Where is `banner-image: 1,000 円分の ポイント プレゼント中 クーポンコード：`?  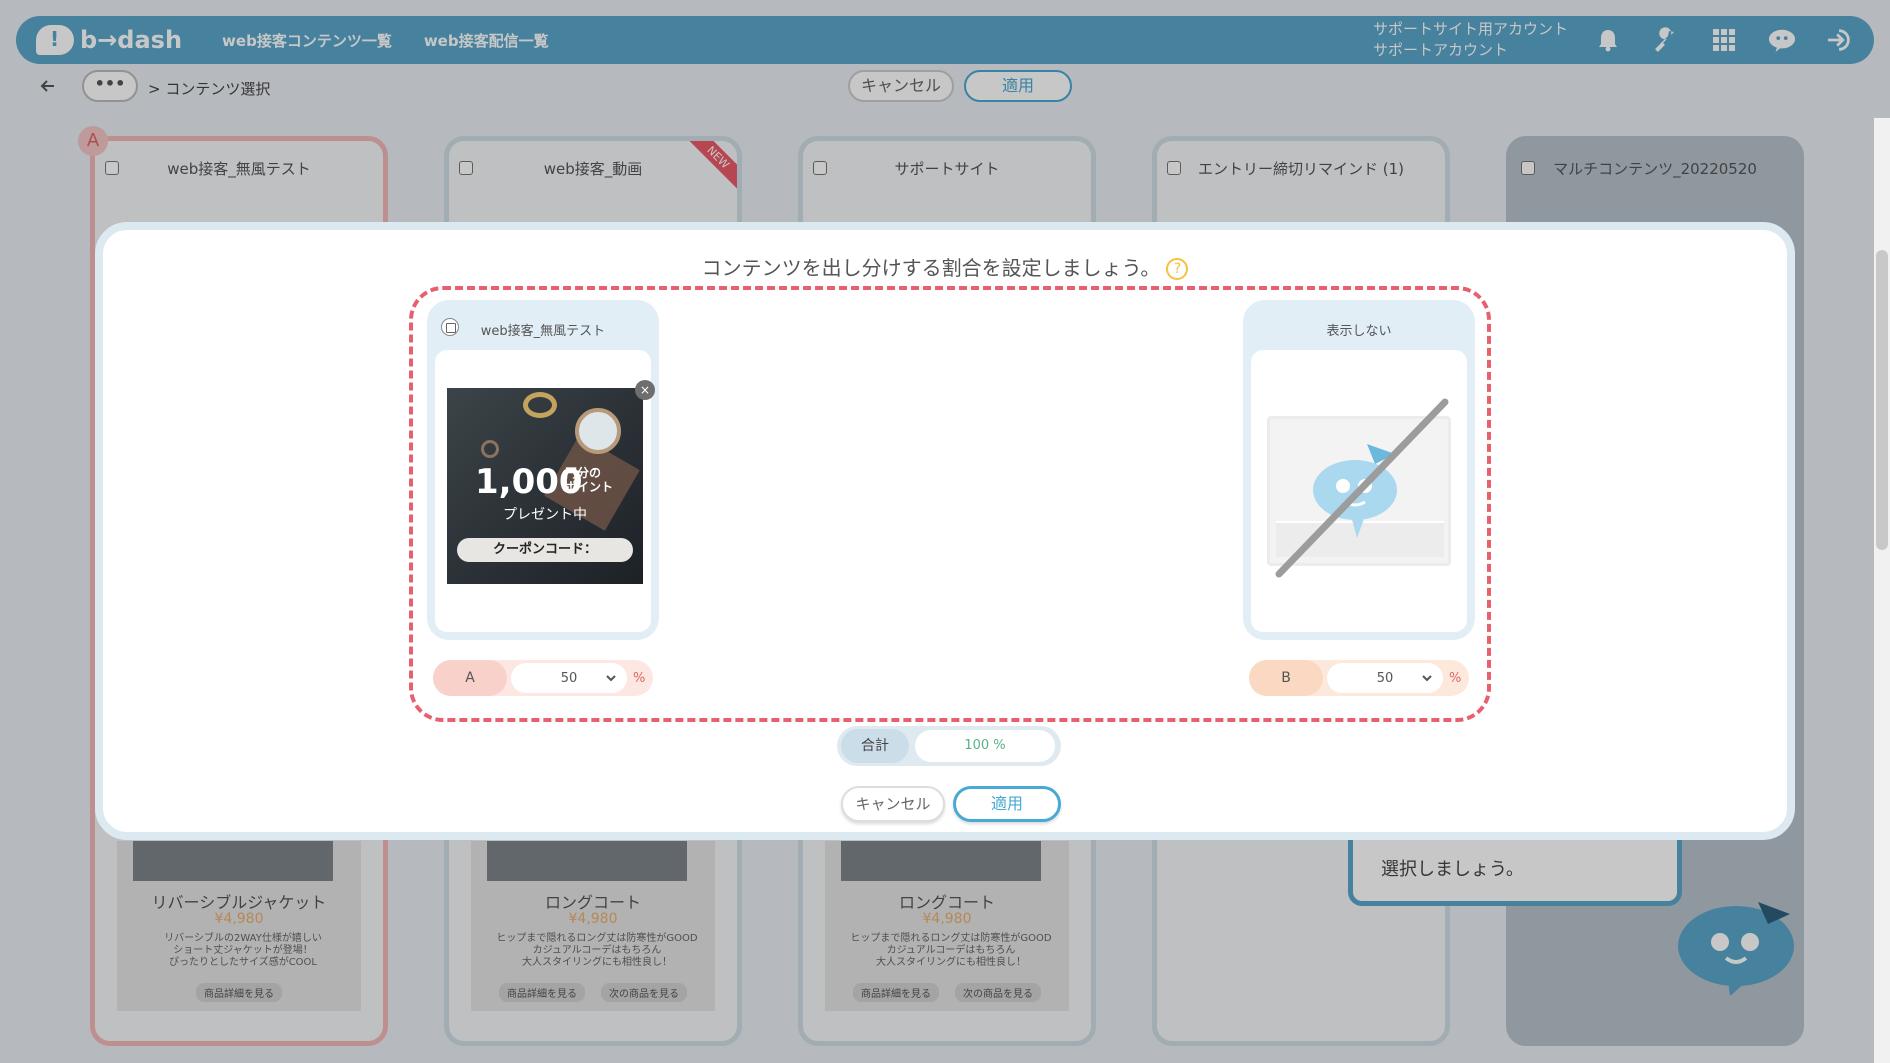 banner-image: 1,000 円分の ポイント プレゼント中 クーポンコード： is located at coordinates (545, 486).